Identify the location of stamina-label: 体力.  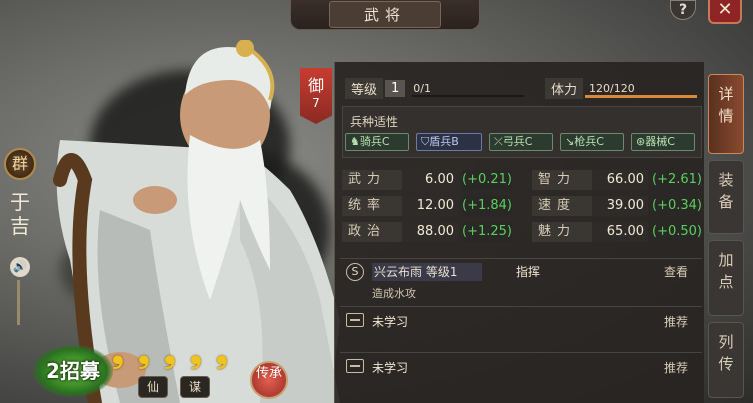
(564, 88).